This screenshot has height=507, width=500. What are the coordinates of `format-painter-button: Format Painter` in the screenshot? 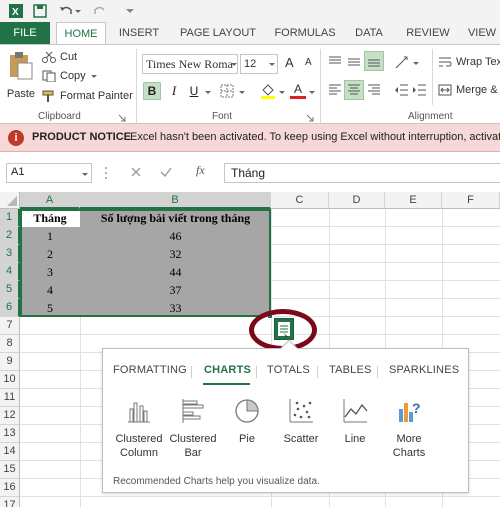 It's located at (87, 96).